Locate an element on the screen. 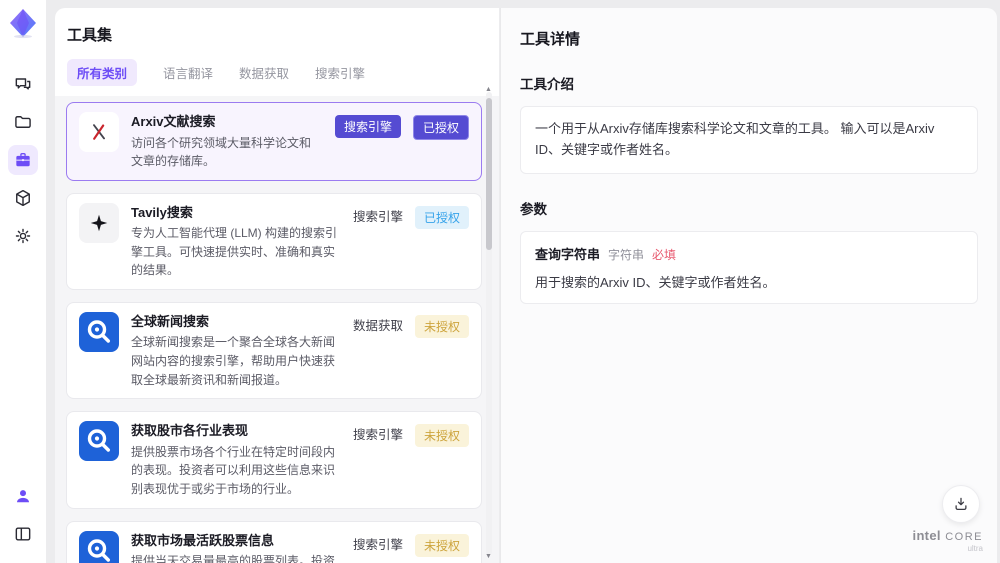 Image resolution: width=1000 pixels, height=563 pixels. params-heading: 参数 is located at coordinates (533, 209).